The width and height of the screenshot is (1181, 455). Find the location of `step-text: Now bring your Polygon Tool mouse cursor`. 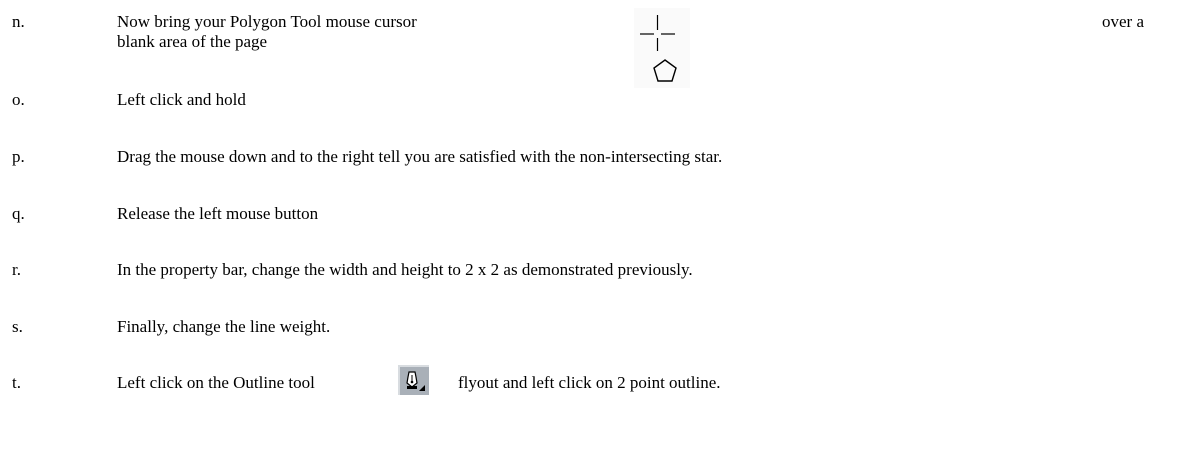

step-text: Now bring your Polygon Tool mouse cursor is located at coordinates (267, 21).